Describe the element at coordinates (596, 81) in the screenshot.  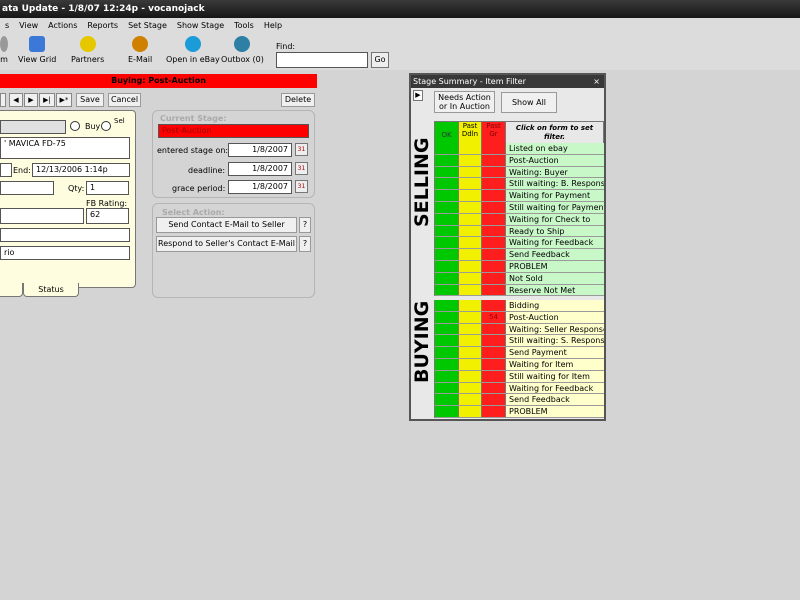
I see `close-icon: ×` at that location.